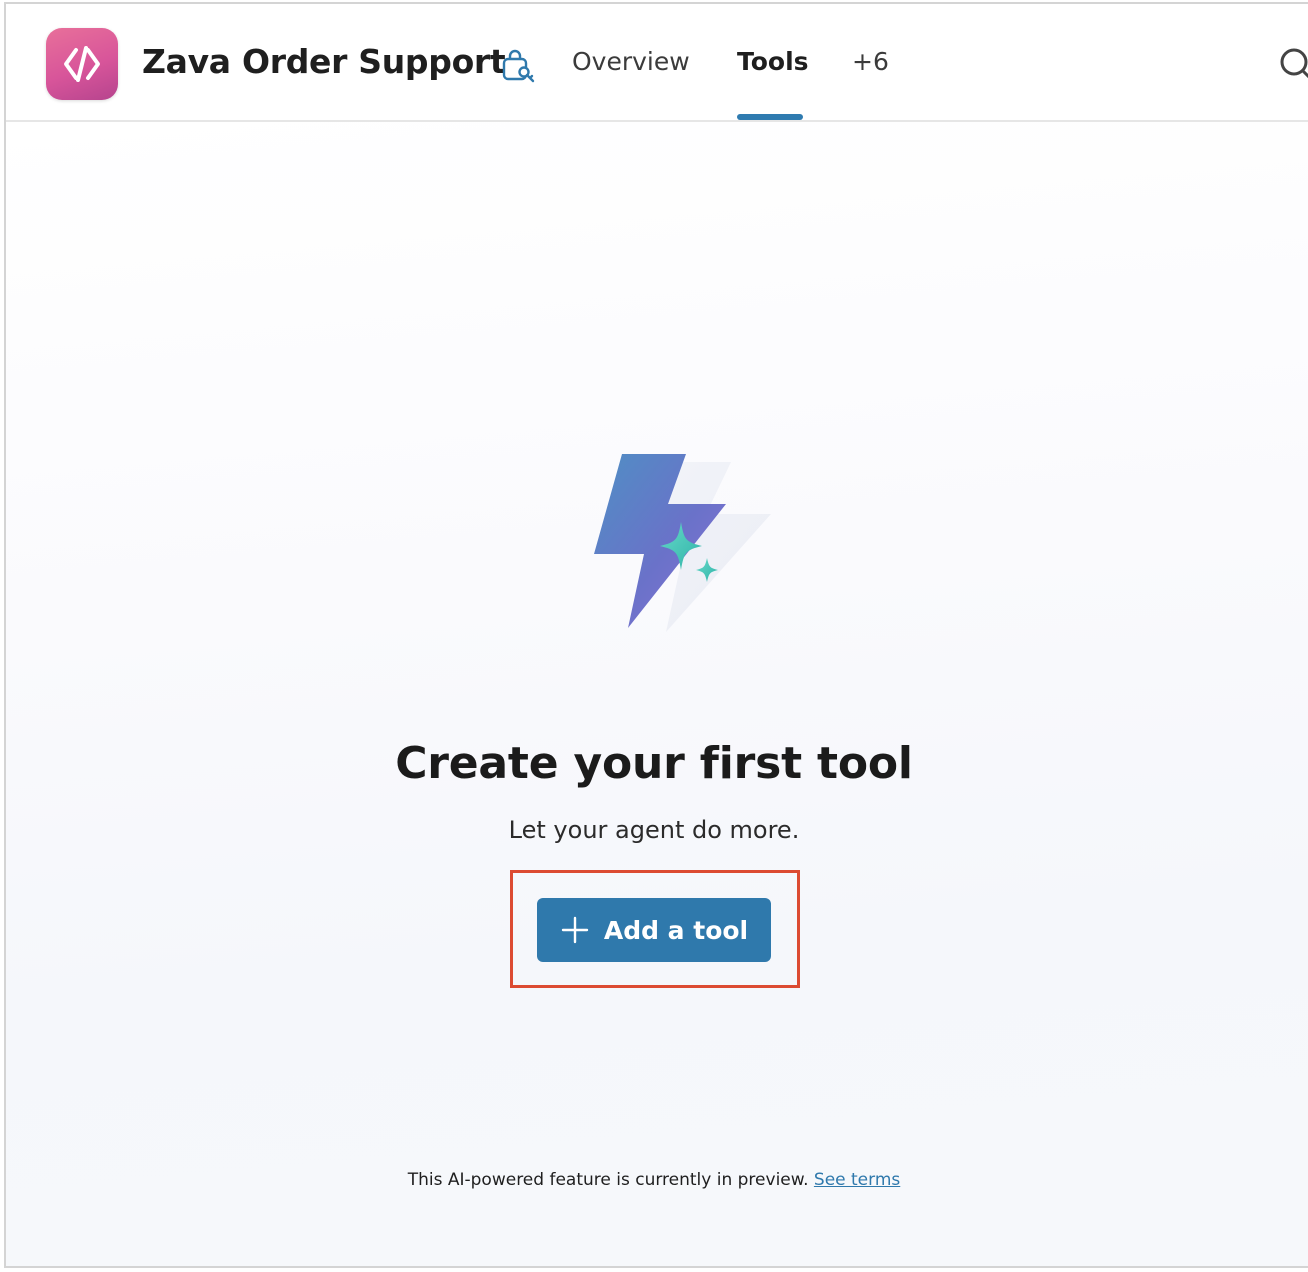  Describe the element at coordinates (682, 543) in the screenshot. I see `lightning-sparkle-icon` at that location.